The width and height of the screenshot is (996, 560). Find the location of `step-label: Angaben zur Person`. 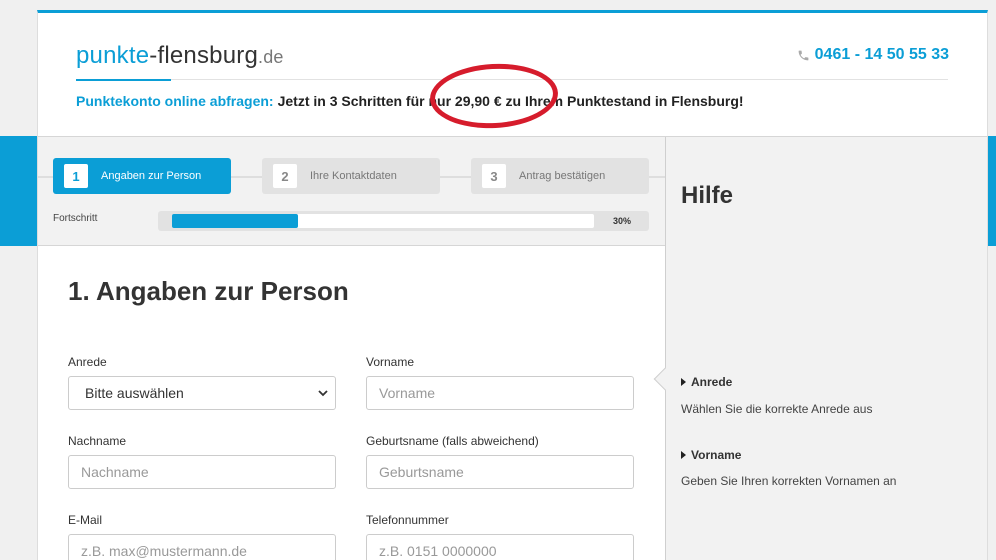

step-label: Angaben zur Person is located at coordinates (151, 176).